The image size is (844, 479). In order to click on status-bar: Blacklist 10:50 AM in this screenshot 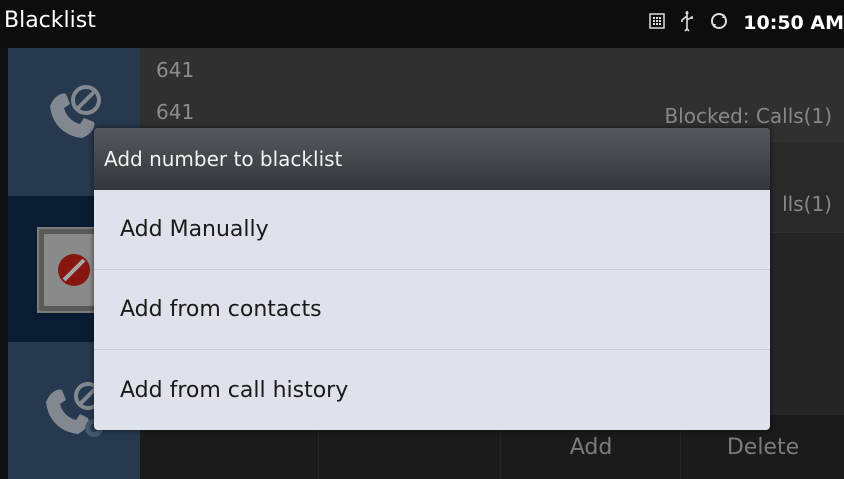, I will do `click(422, 24)`.